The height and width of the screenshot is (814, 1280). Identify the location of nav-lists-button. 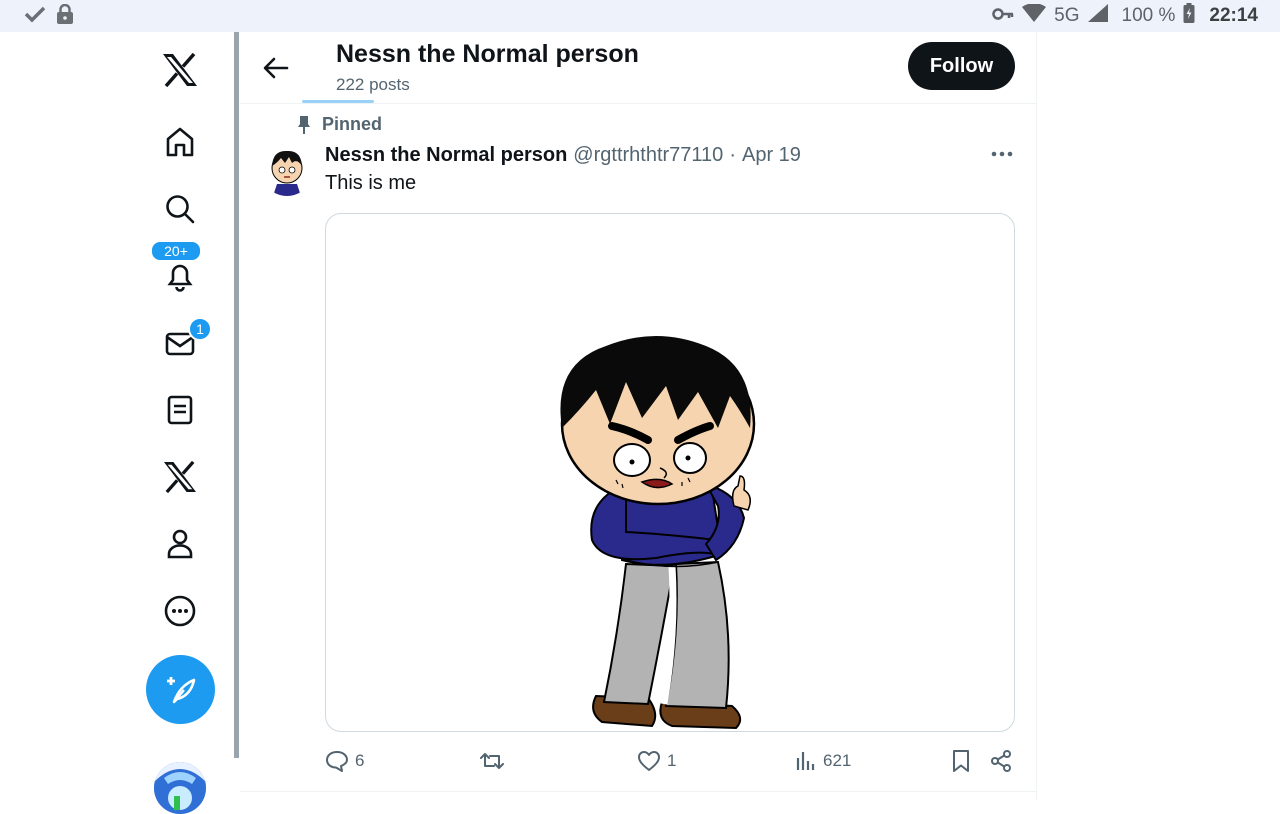
(180, 410).